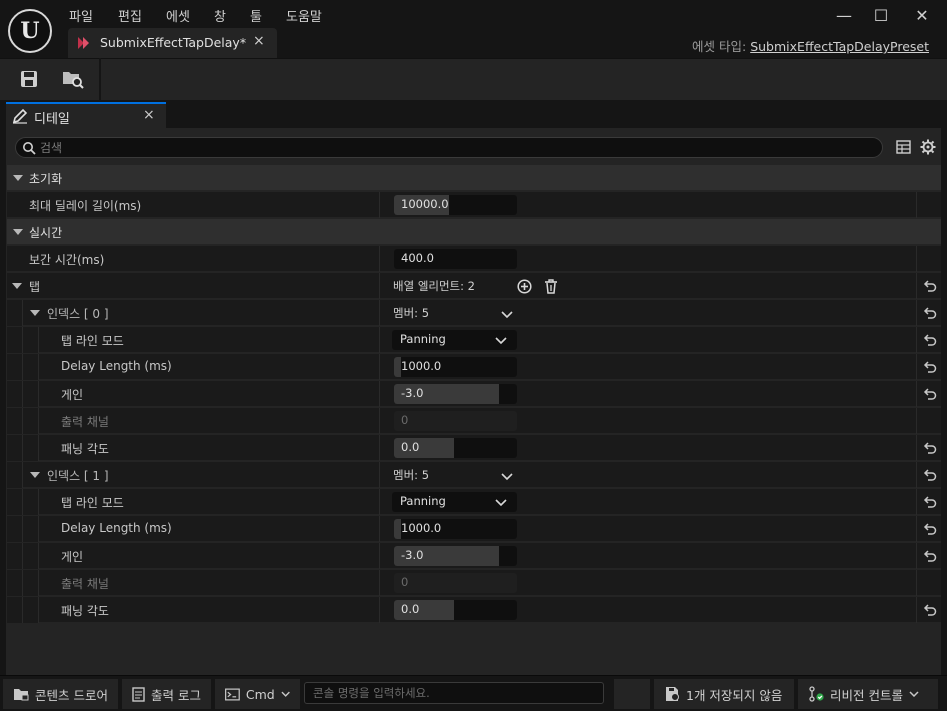 This screenshot has height=711, width=947. Describe the element at coordinates (474, 313) in the screenshot. I see `tap-index-row: 인덱스 [ 0 ] 멤버: 5` at that location.